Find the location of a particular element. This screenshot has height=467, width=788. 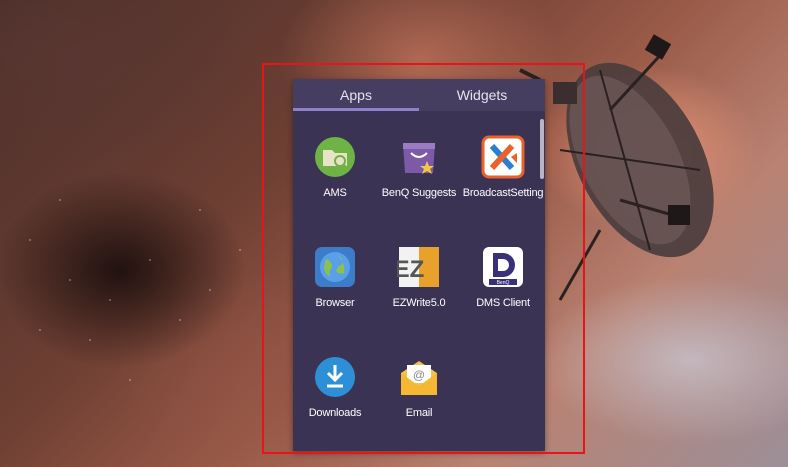

app-label: Downloads is located at coordinates (335, 413).